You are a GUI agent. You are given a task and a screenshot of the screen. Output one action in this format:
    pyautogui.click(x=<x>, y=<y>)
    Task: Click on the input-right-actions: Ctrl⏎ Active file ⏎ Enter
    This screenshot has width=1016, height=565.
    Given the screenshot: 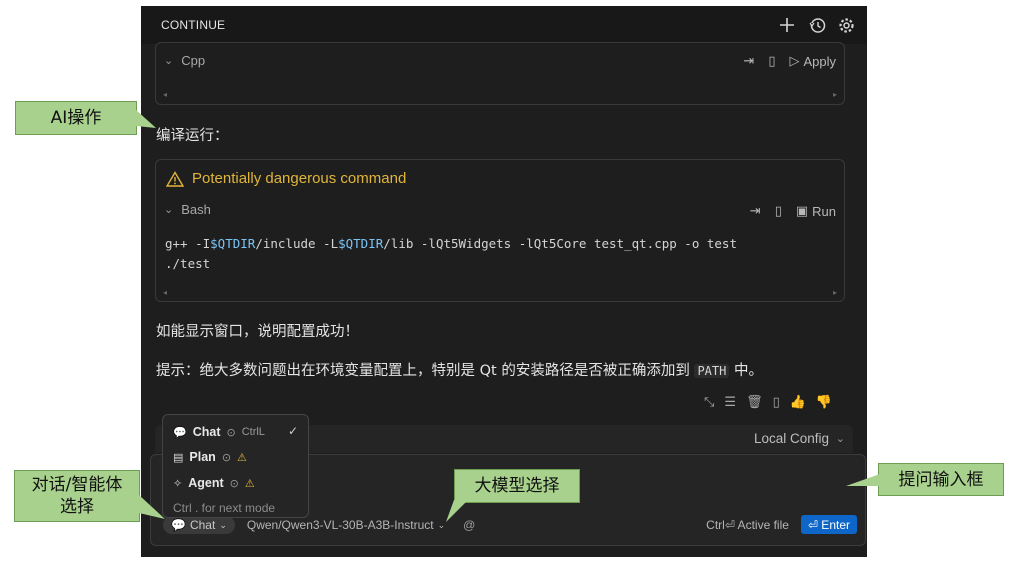 What is the action you would take?
    pyautogui.click(x=781, y=524)
    